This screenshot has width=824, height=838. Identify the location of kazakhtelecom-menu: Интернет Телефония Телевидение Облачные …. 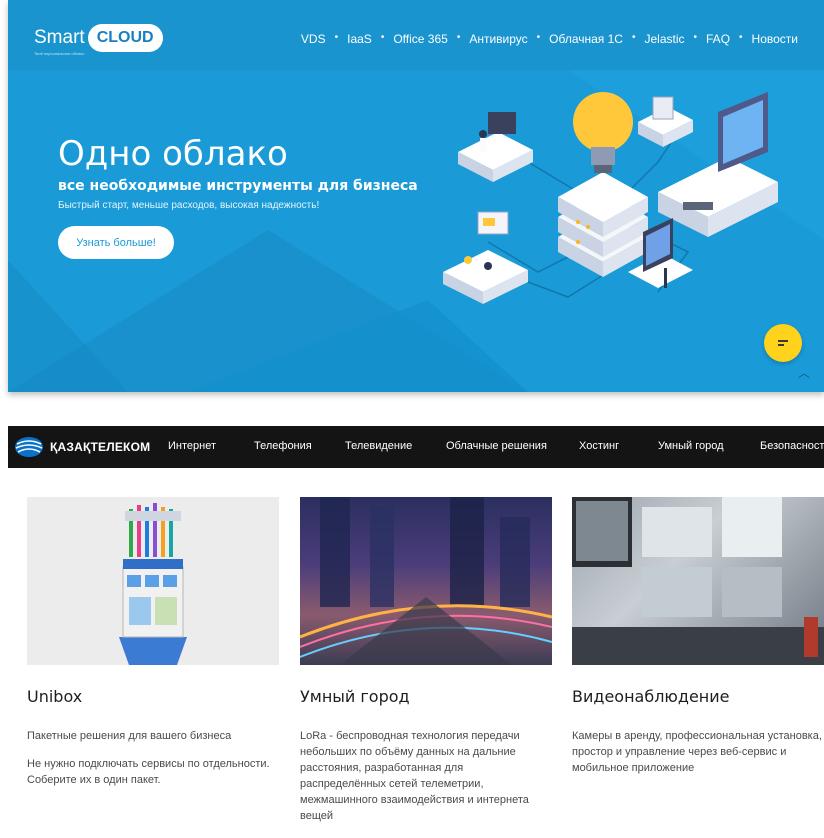
(416, 447).